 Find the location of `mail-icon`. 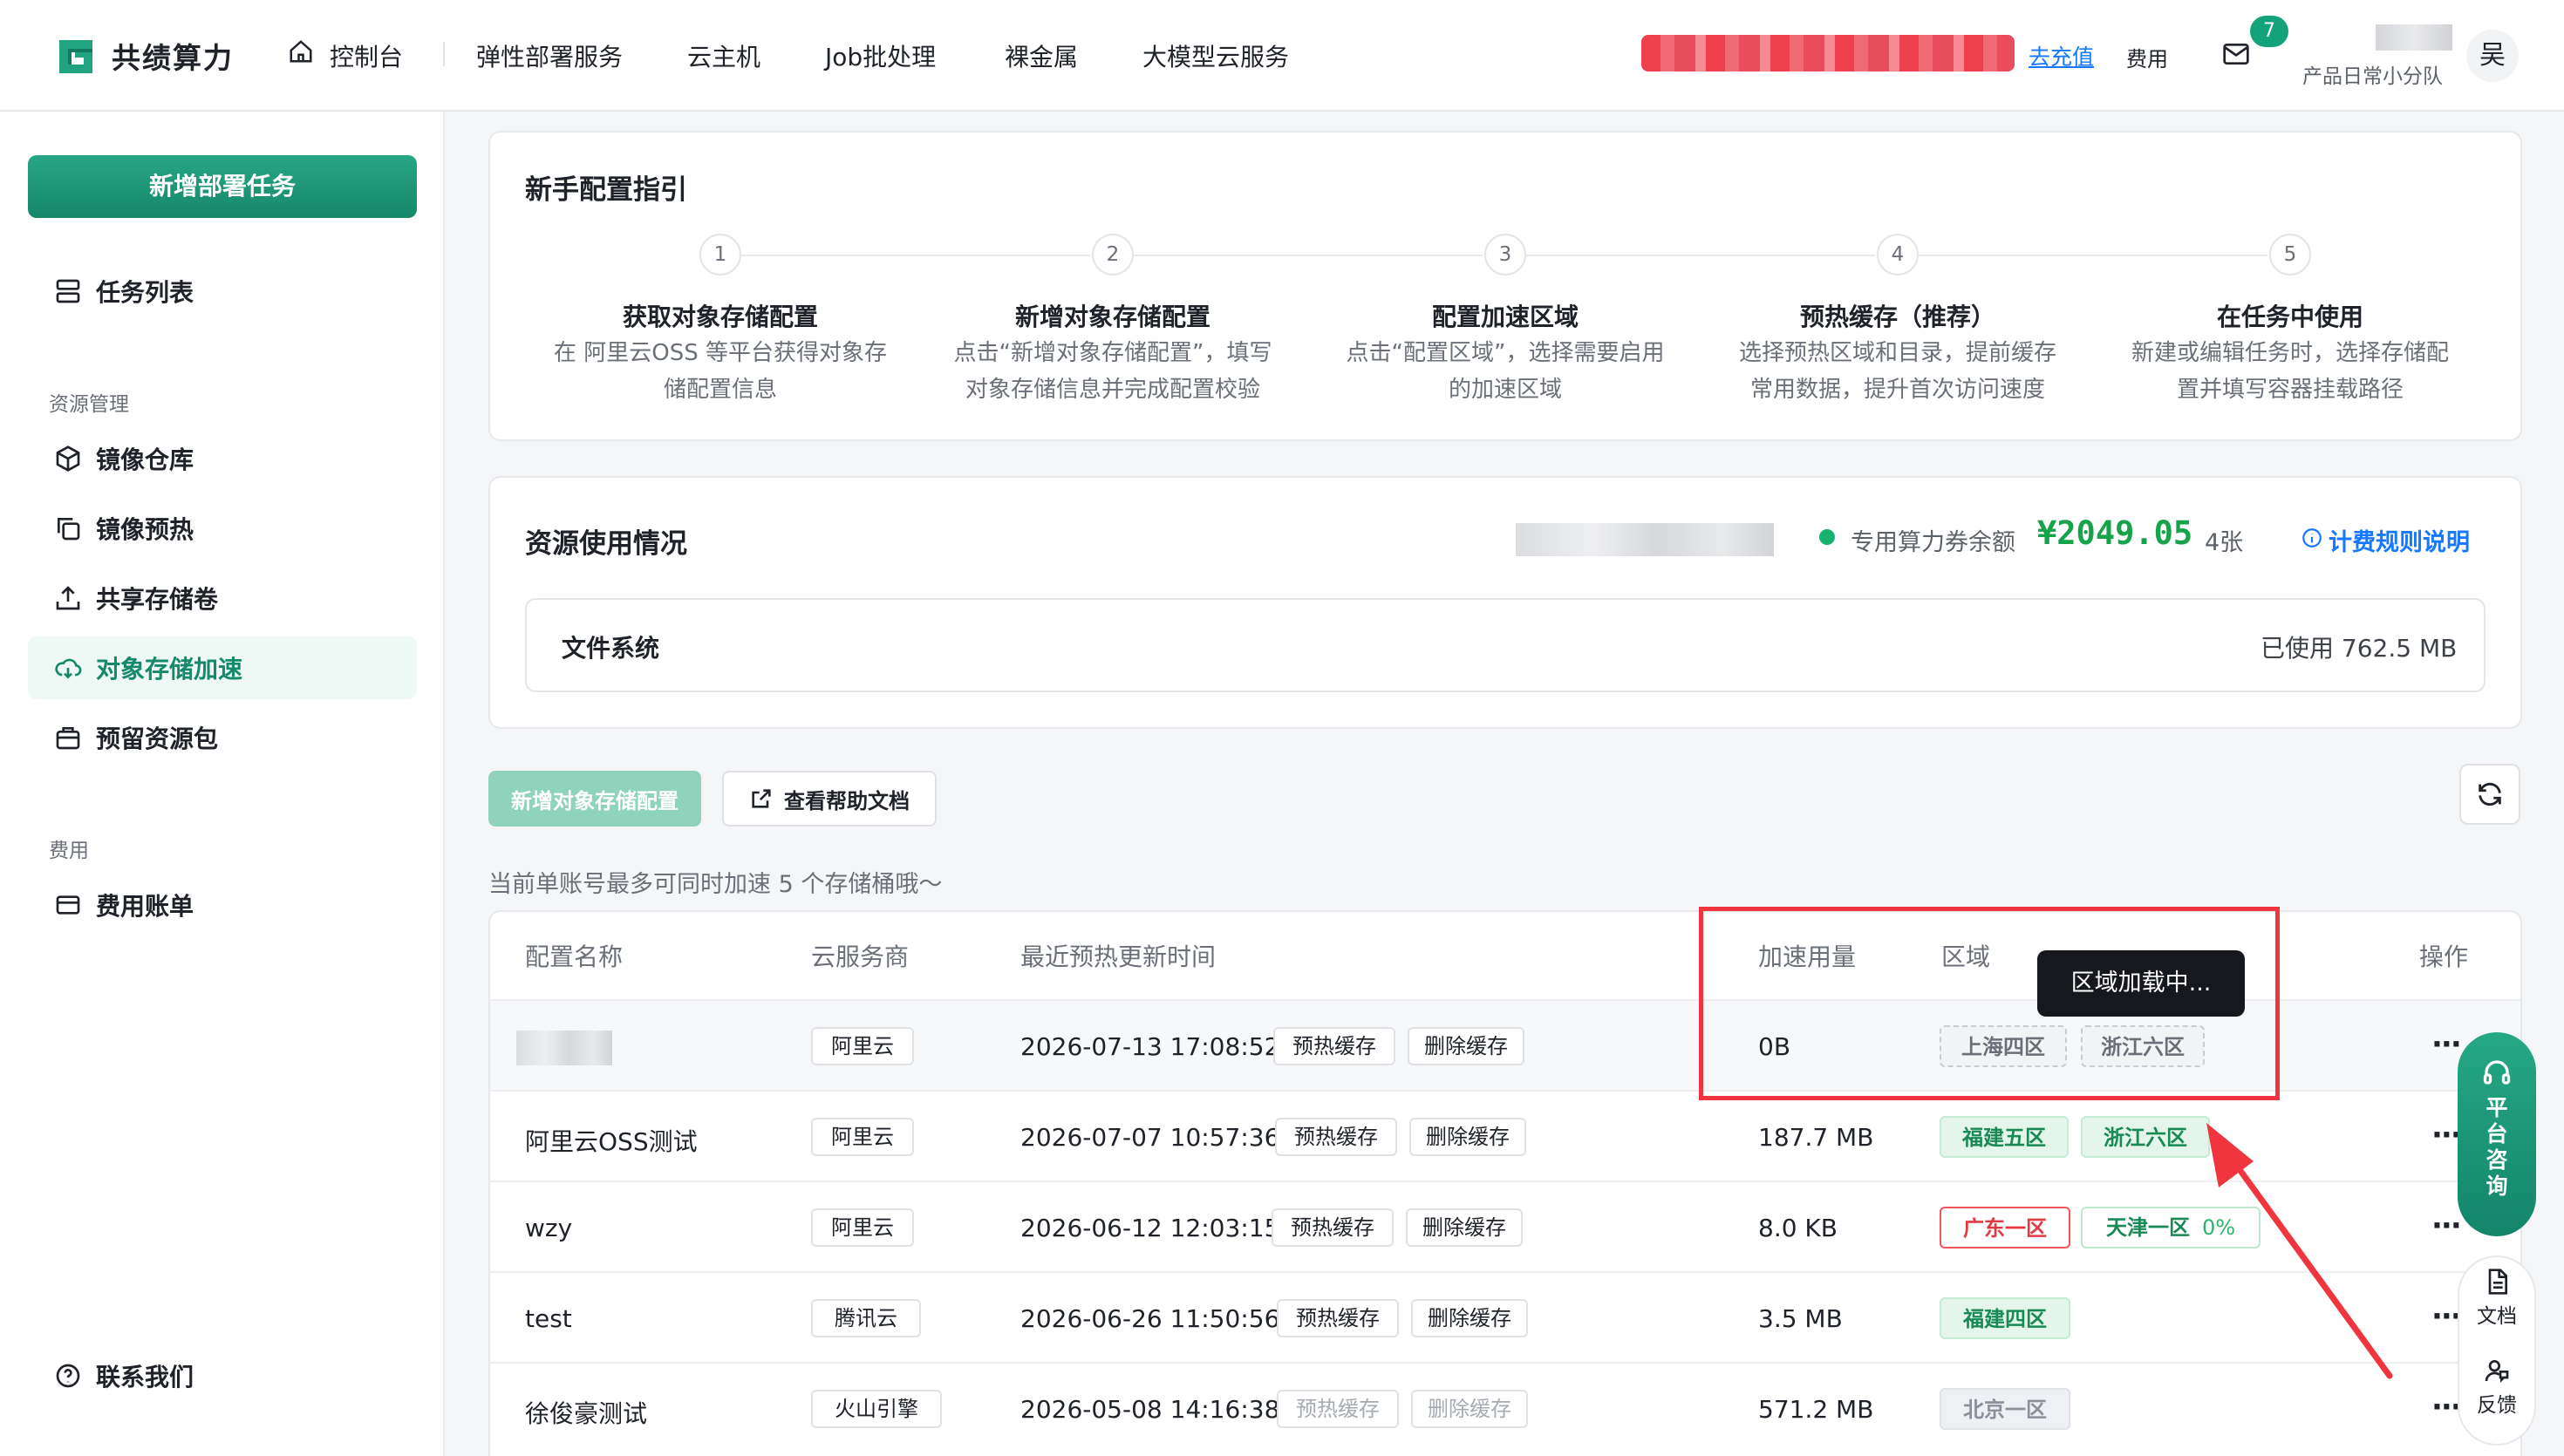

mail-icon is located at coordinates (2236, 54).